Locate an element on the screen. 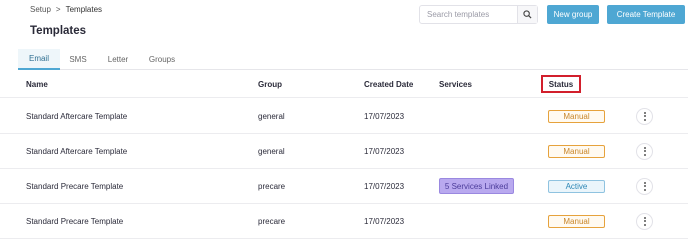 This screenshot has height=242, width=688. header-group: Group is located at coordinates (270, 84).